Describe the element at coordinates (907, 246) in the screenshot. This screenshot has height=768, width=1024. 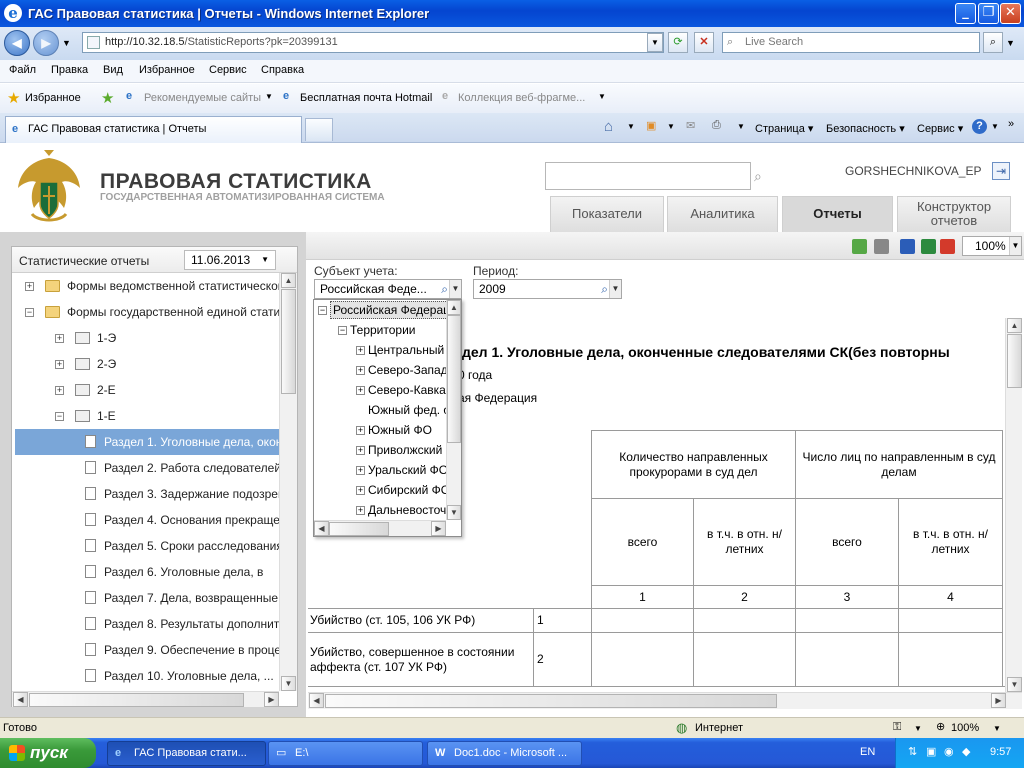
I see `export-word-icon` at that location.